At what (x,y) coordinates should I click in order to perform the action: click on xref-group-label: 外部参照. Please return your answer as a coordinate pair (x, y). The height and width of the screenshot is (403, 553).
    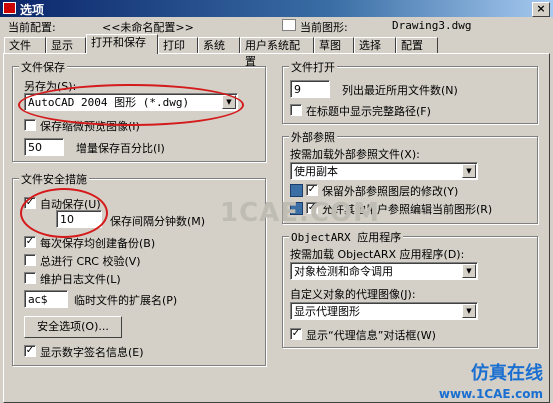
    Looking at the image, I should click on (313, 137).